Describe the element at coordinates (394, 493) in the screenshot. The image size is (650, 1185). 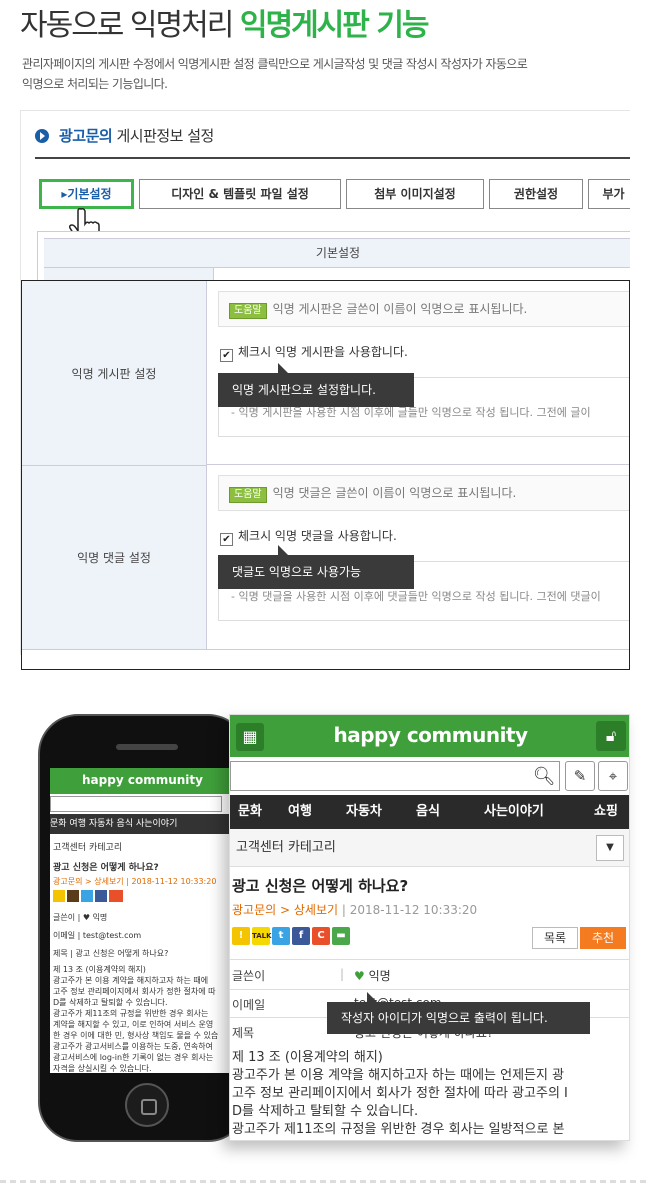
I see `help-text: 익명 댓글은 글쓴이 이름이 익명으로 표시됩니다.` at that location.